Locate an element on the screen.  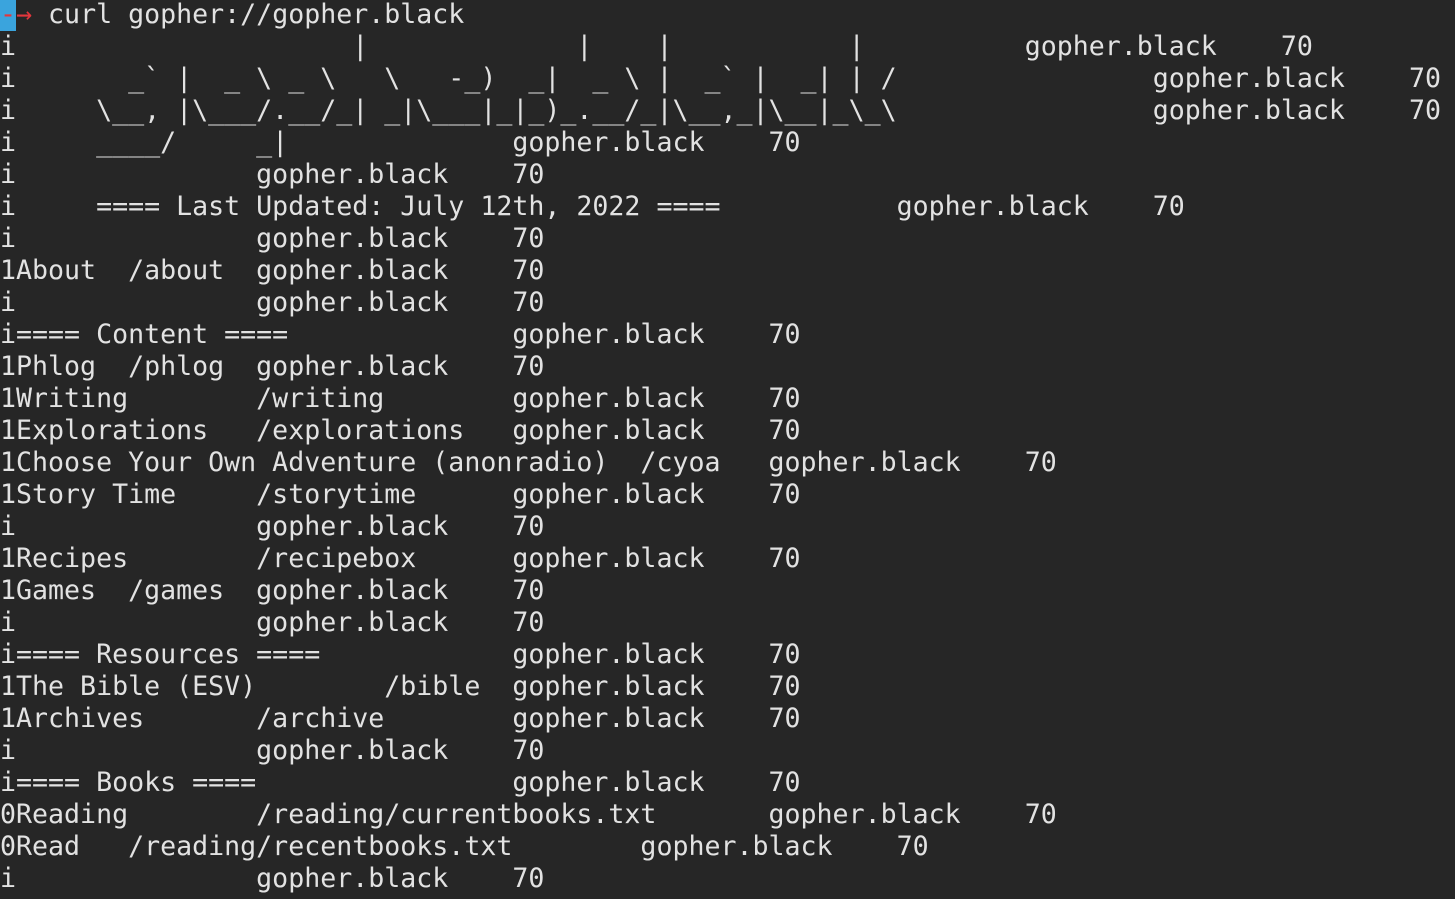
output-line: i==== Resources ==== gopher.black 70 is located at coordinates (400, 654).